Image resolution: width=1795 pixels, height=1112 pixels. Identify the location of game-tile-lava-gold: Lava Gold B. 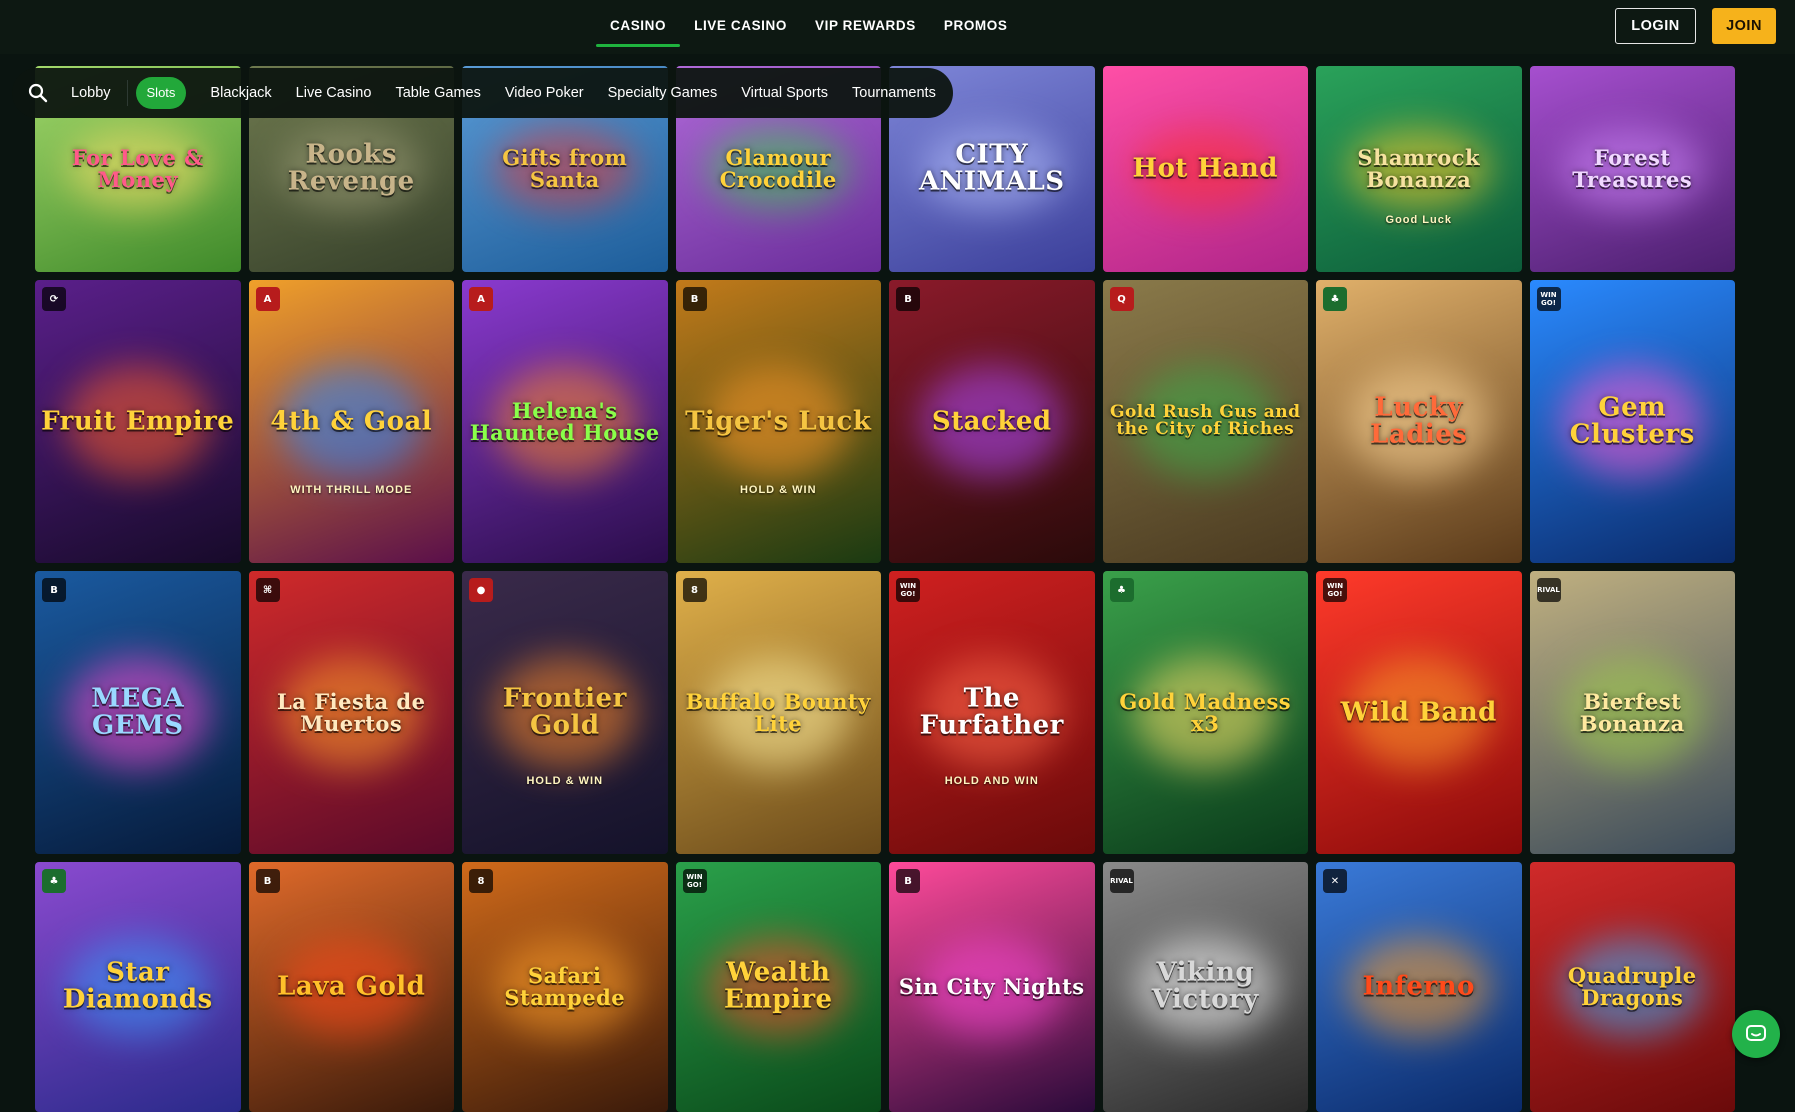
(351, 987).